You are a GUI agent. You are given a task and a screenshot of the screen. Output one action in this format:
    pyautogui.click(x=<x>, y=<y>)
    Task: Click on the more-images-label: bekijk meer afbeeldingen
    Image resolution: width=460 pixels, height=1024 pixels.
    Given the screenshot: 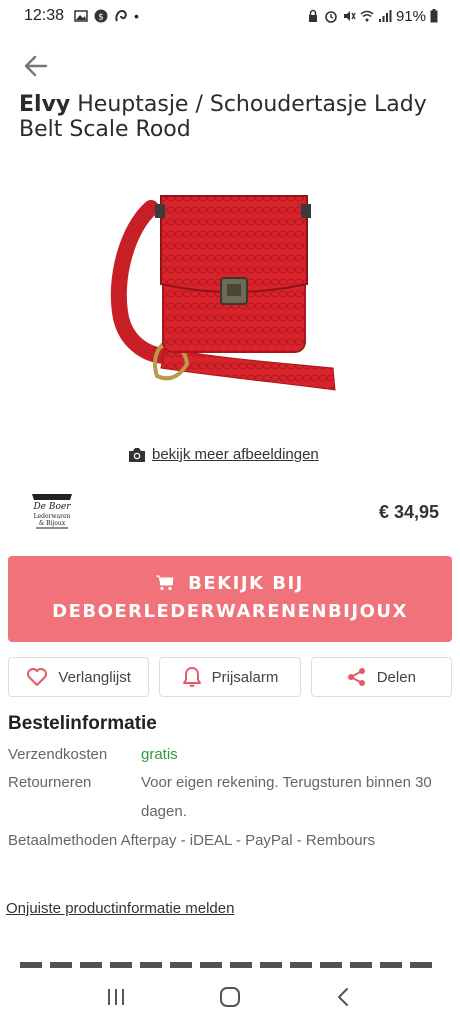 What is the action you would take?
    pyautogui.click(x=235, y=454)
    